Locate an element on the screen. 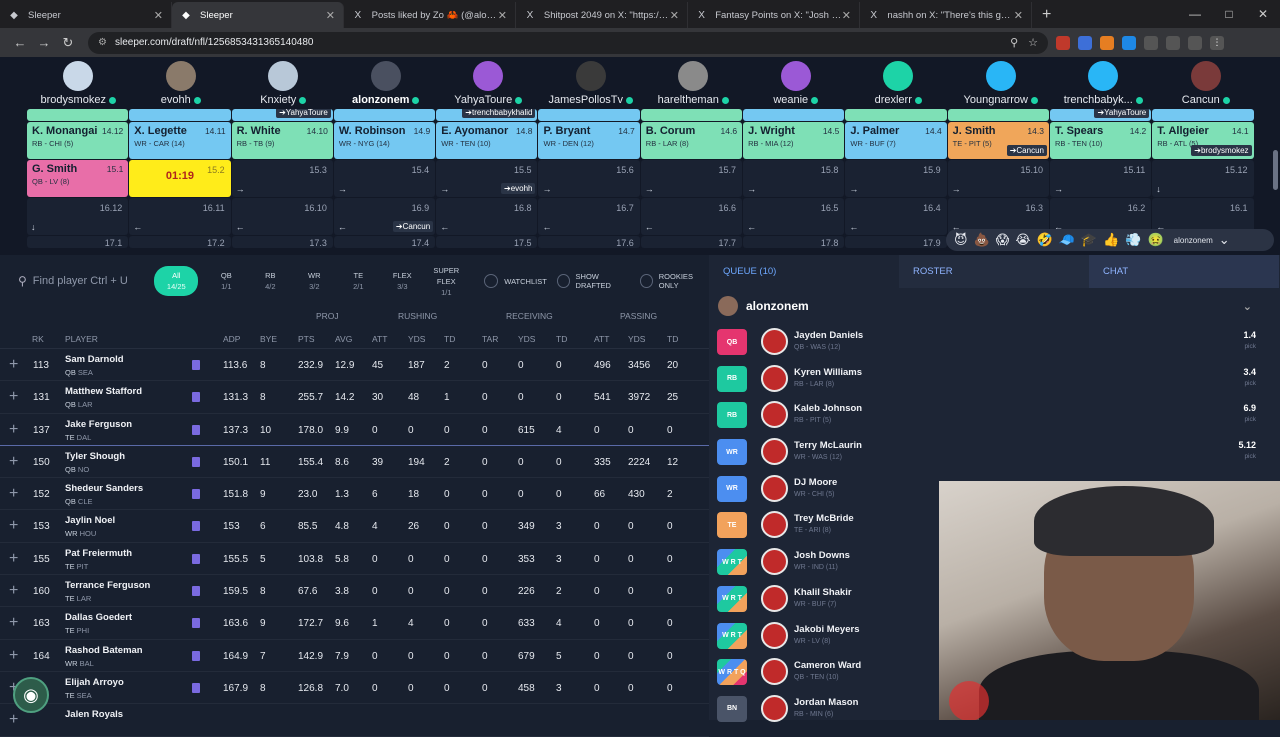  board-scrollbar is located at coordinates (1275, 170).